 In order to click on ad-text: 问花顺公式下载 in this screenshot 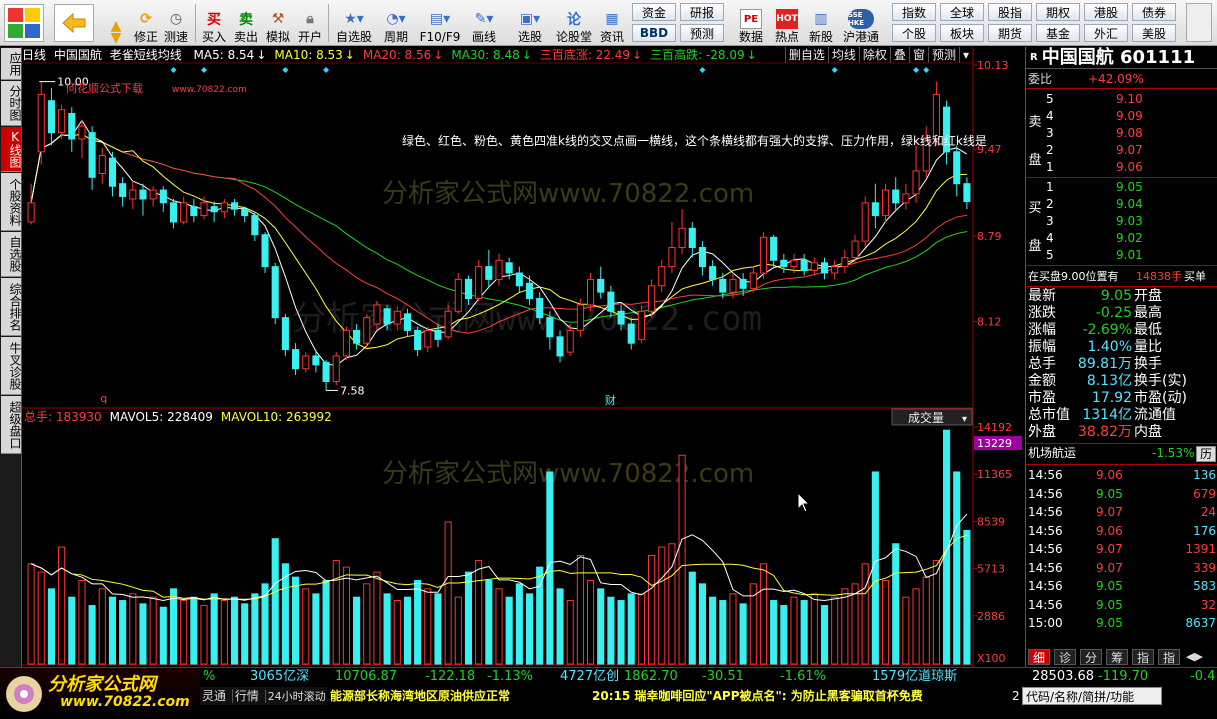, I will do `click(104, 88)`.